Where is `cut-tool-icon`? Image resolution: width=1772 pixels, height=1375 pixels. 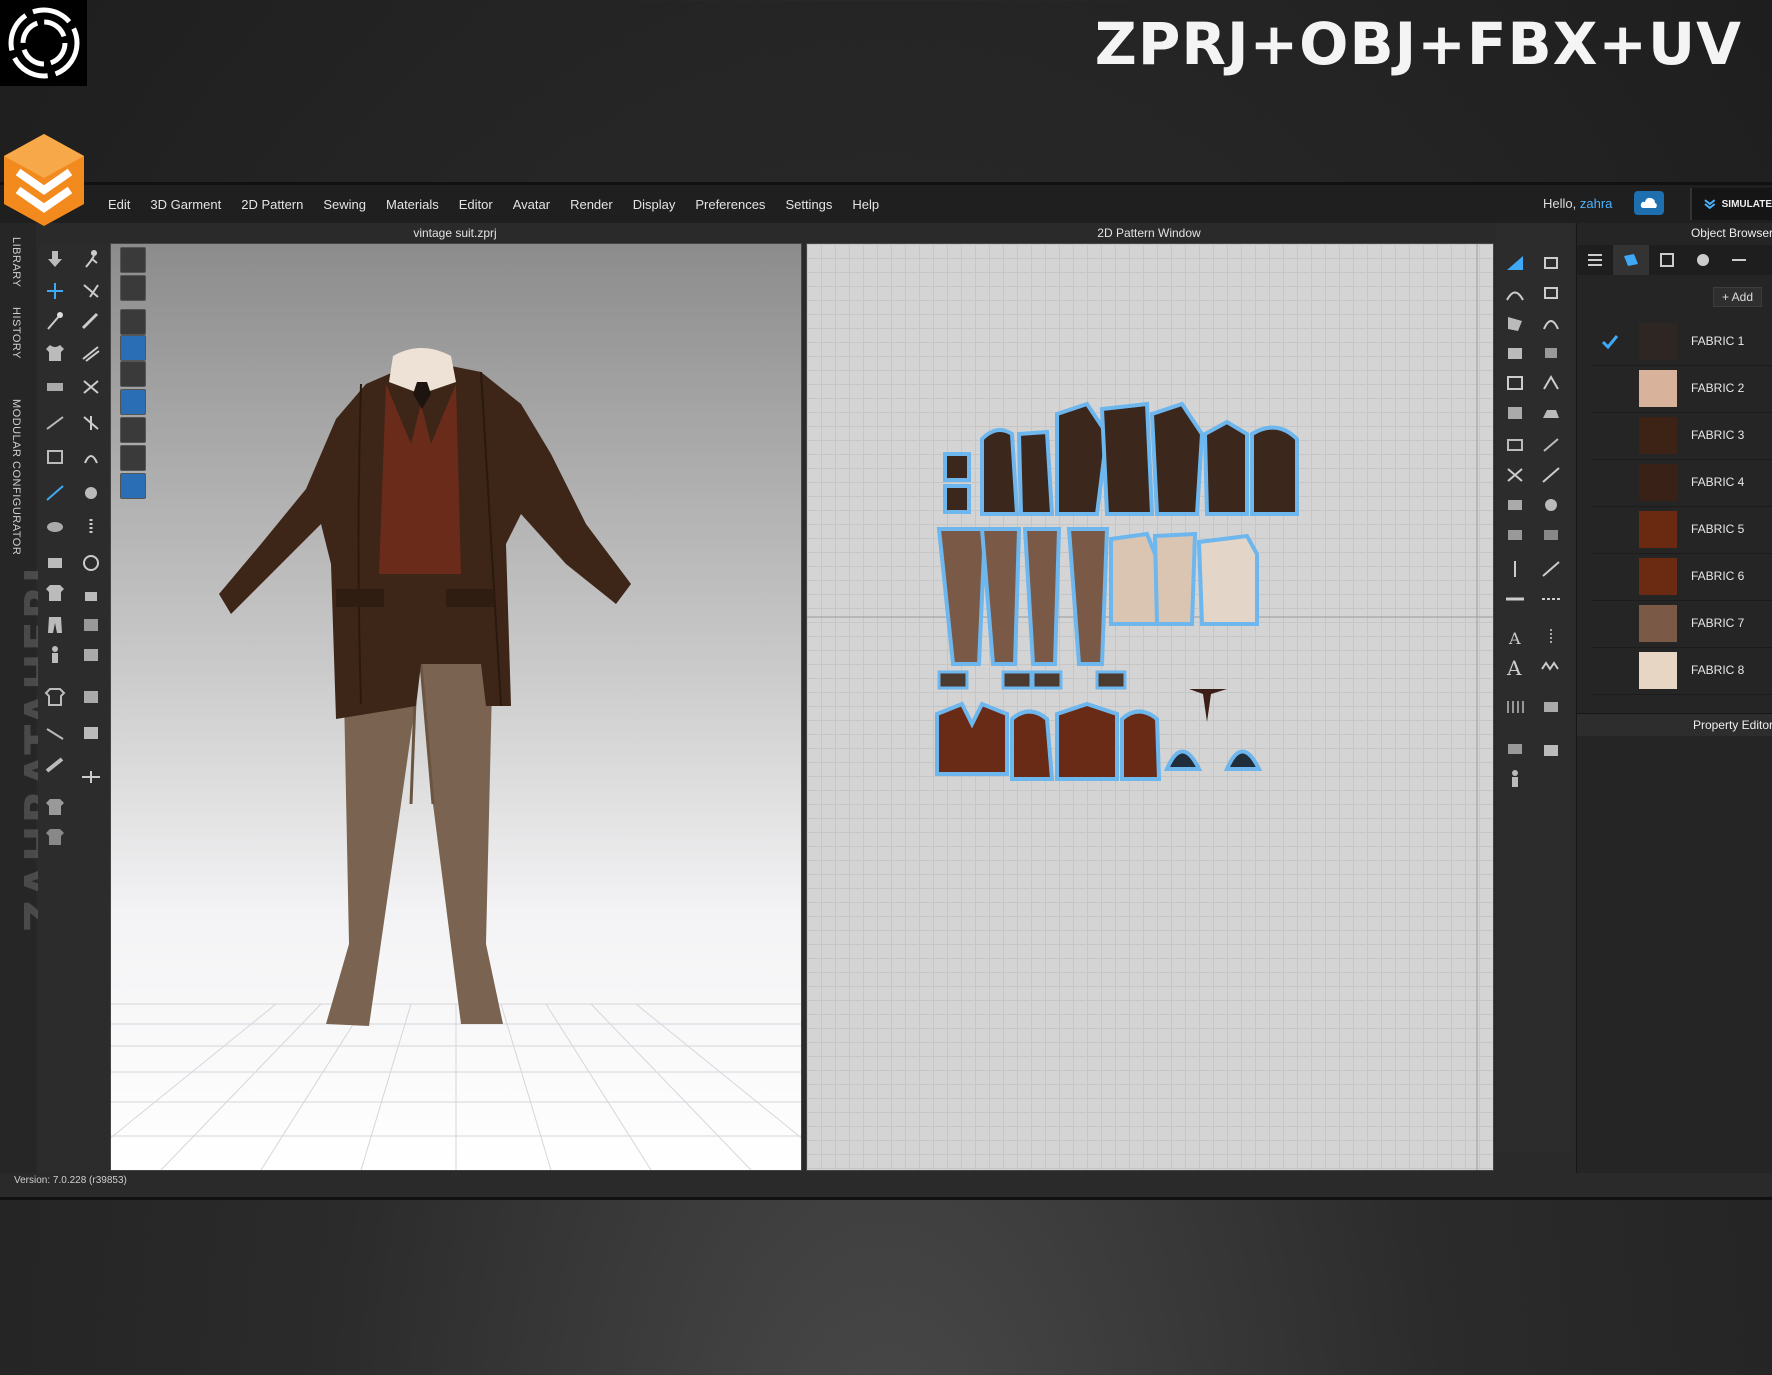 cut-tool-icon is located at coordinates (91, 387).